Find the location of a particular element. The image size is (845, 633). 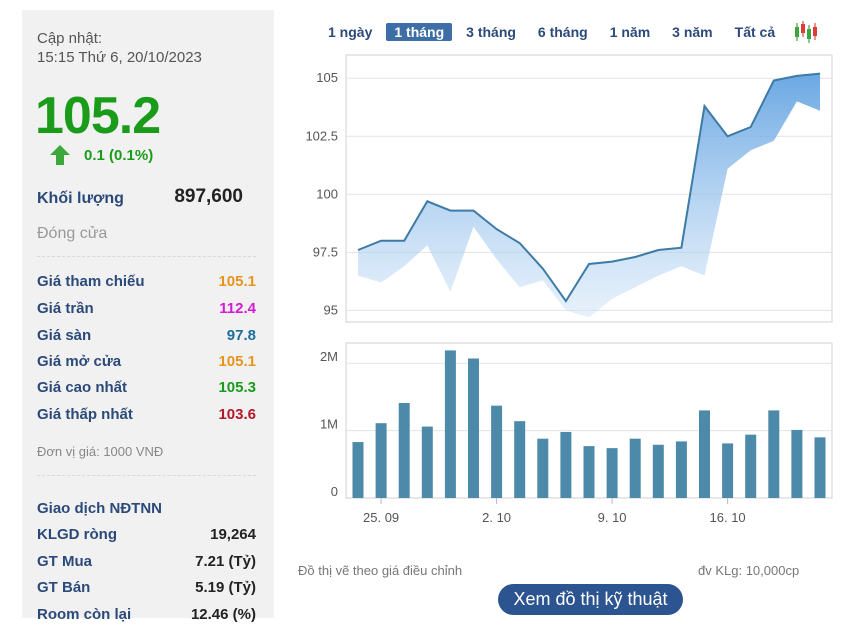

ceiling-price-value: 112.4 is located at coordinates (237, 308).